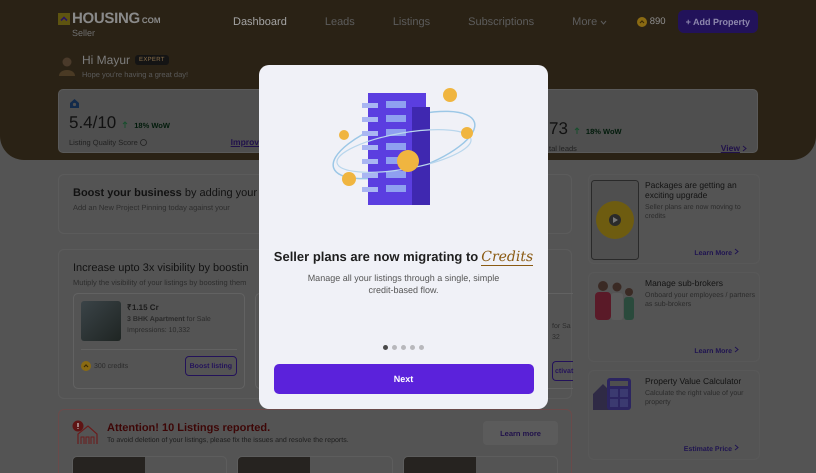 The image size is (816, 473). What do you see at coordinates (260, 15) in the screenshot?
I see `nav-tab: Dashboard` at bounding box center [260, 15].